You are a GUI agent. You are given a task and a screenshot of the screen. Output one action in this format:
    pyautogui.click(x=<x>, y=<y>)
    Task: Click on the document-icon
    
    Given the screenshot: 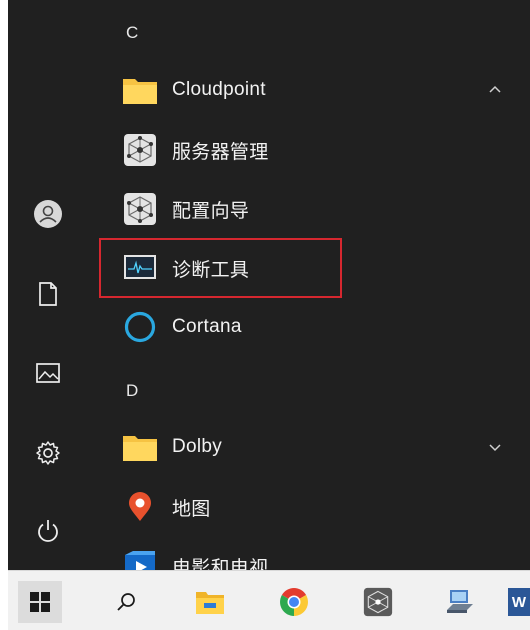 What is the action you would take?
    pyautogui.click(x=48, y=294)
    